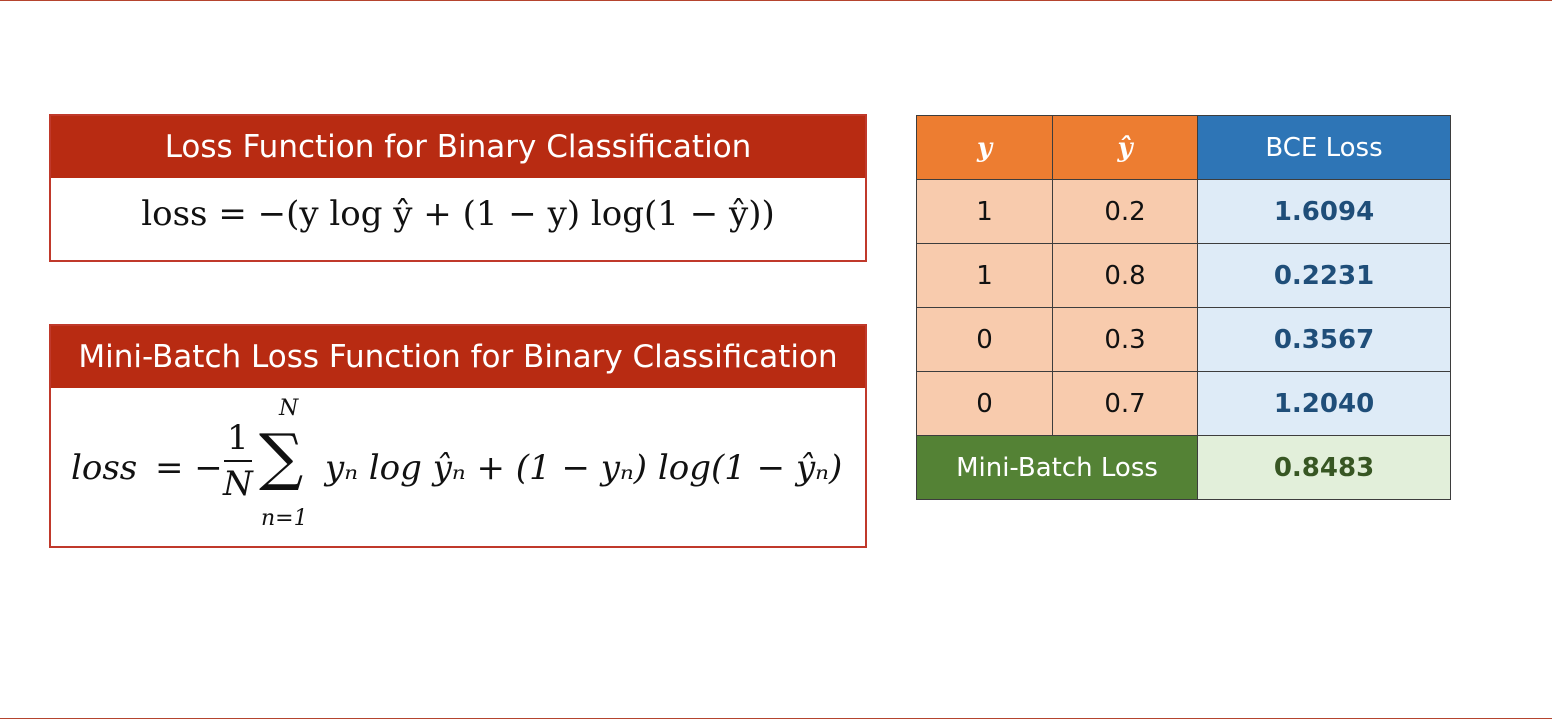 The width and height of the screenshot is (1552, 720). I want to click on summation-symbol: ∑, so click(281, 456).